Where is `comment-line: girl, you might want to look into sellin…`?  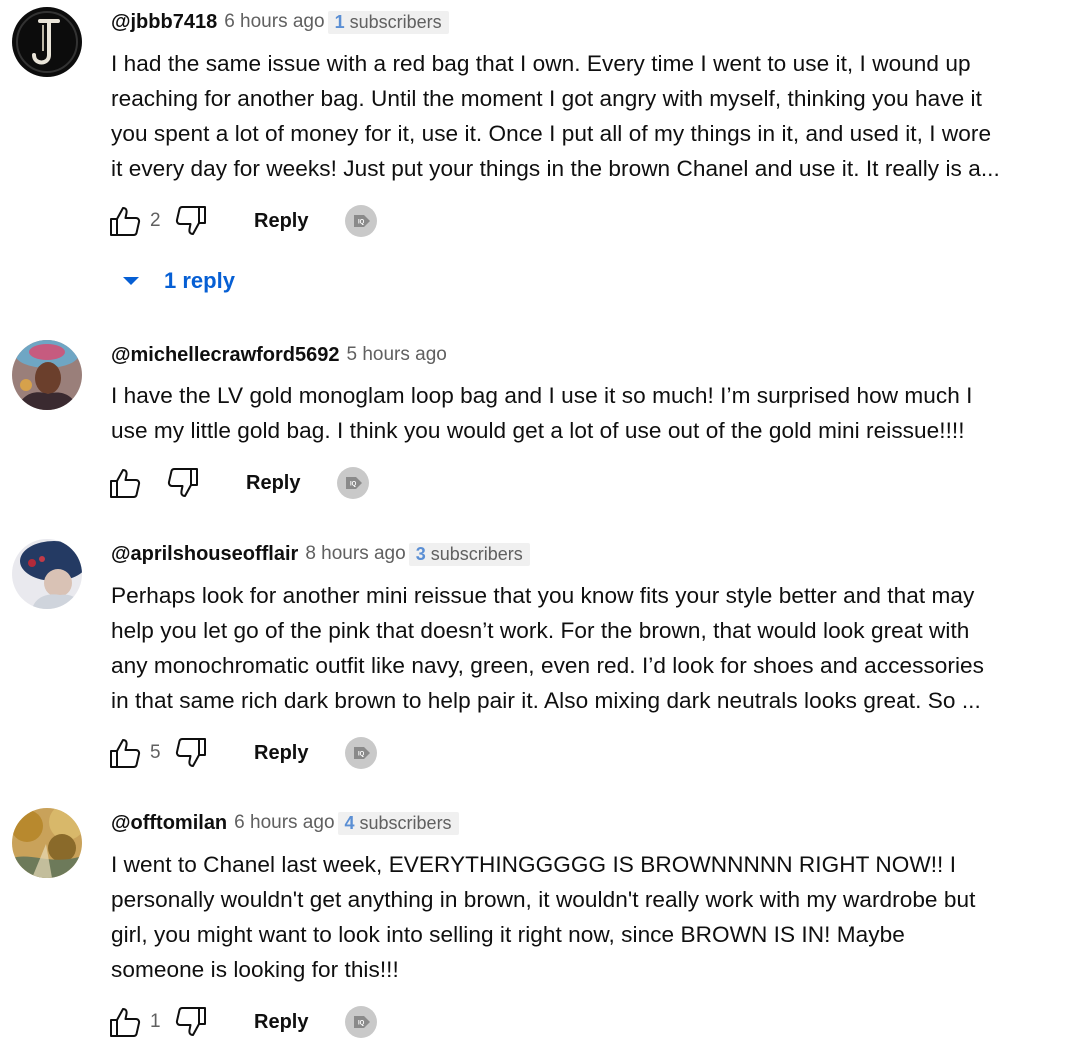
comment-line: girl, you might want to look into sellin… is located at coordinates (508, 934).